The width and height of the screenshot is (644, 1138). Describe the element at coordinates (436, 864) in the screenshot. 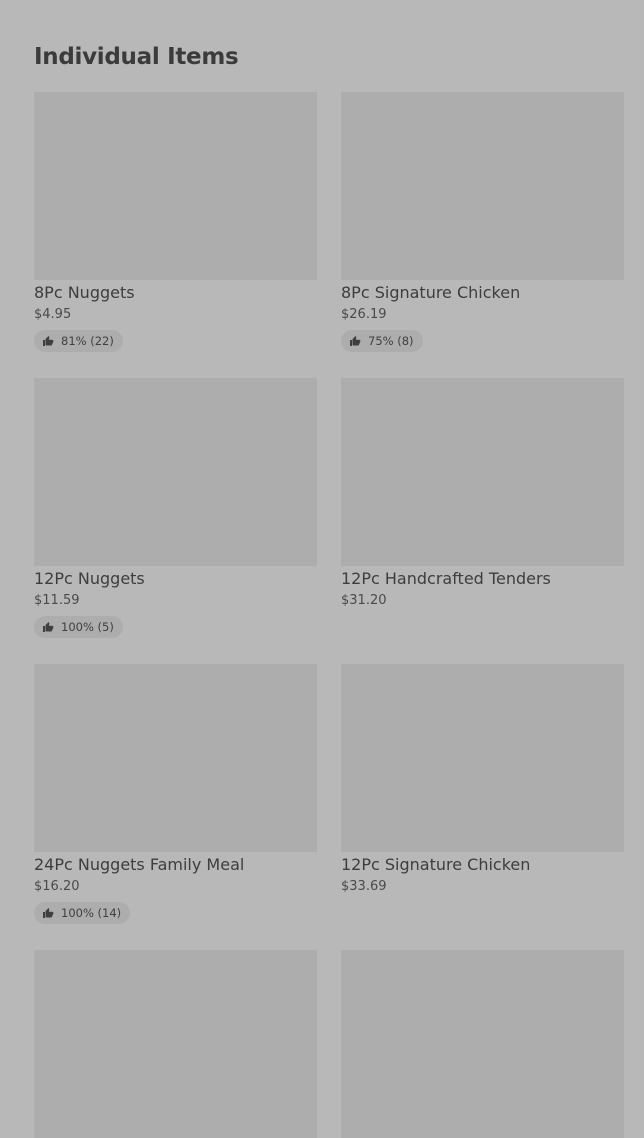

I see `item-name: 12Pc Signature Chicken` at that location.